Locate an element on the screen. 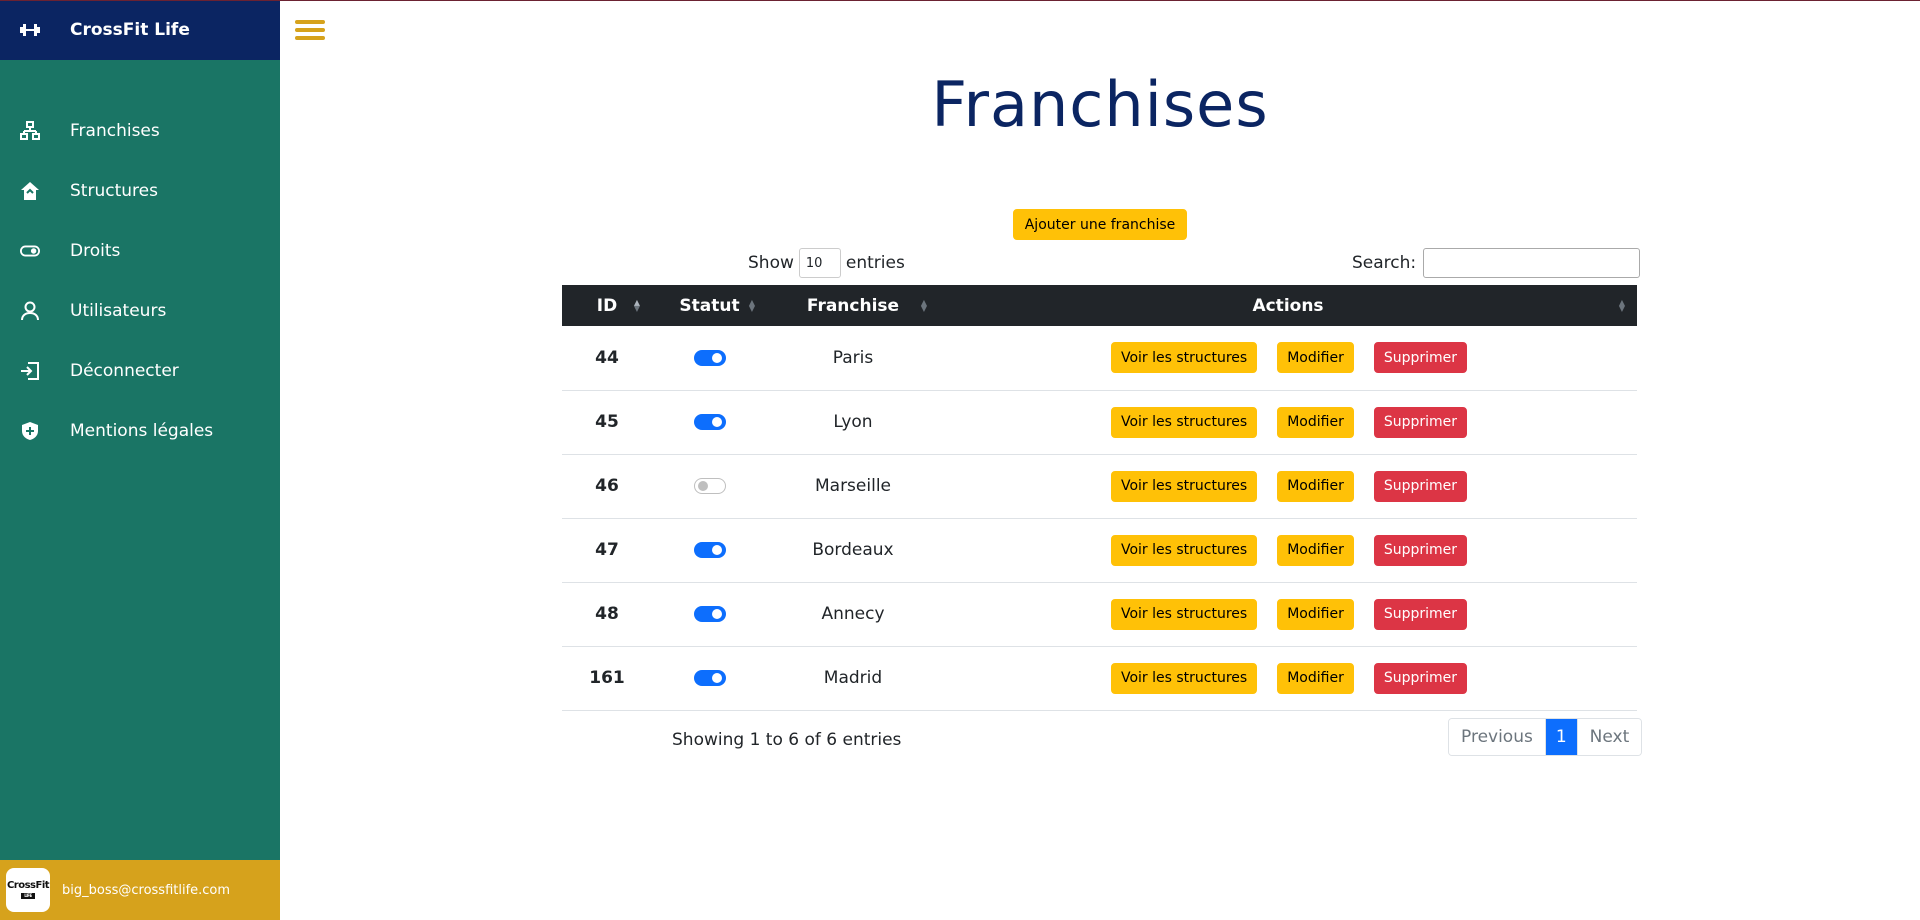  avatar: CrossFit LIFE is located at coordinates (28, 890).